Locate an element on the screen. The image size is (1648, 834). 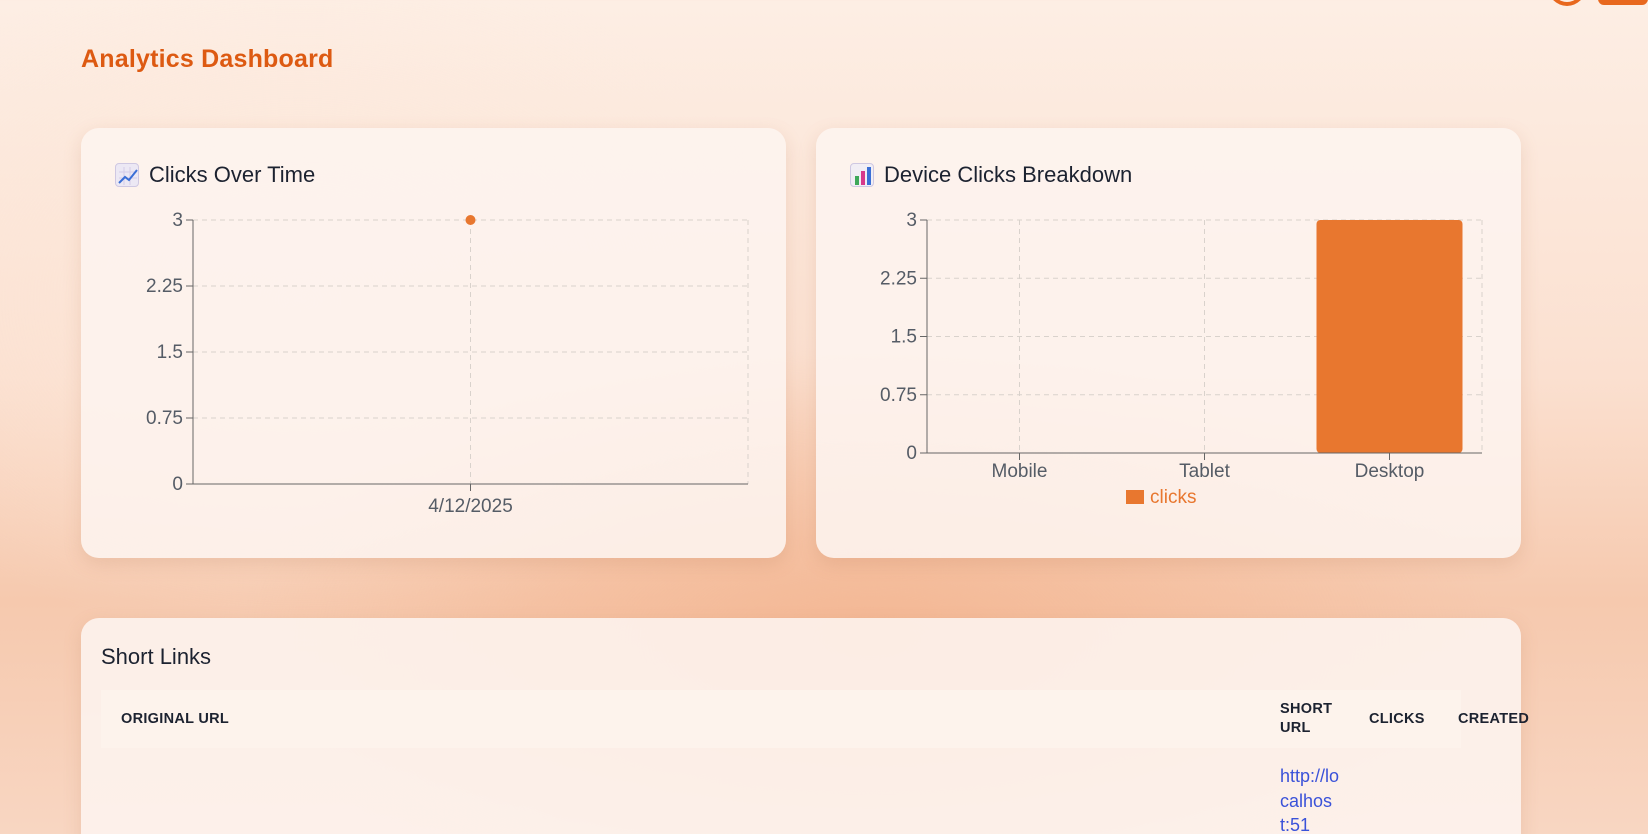
column-header-created: CREATED is located at coordinates (1493, 719).